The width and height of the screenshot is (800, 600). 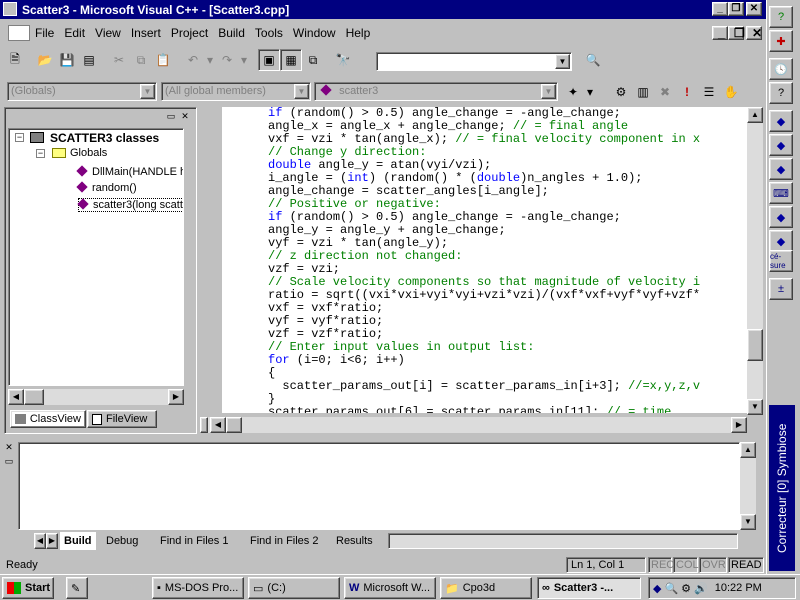 I want to click on menu-window: Window, so click(x=314, y=33).